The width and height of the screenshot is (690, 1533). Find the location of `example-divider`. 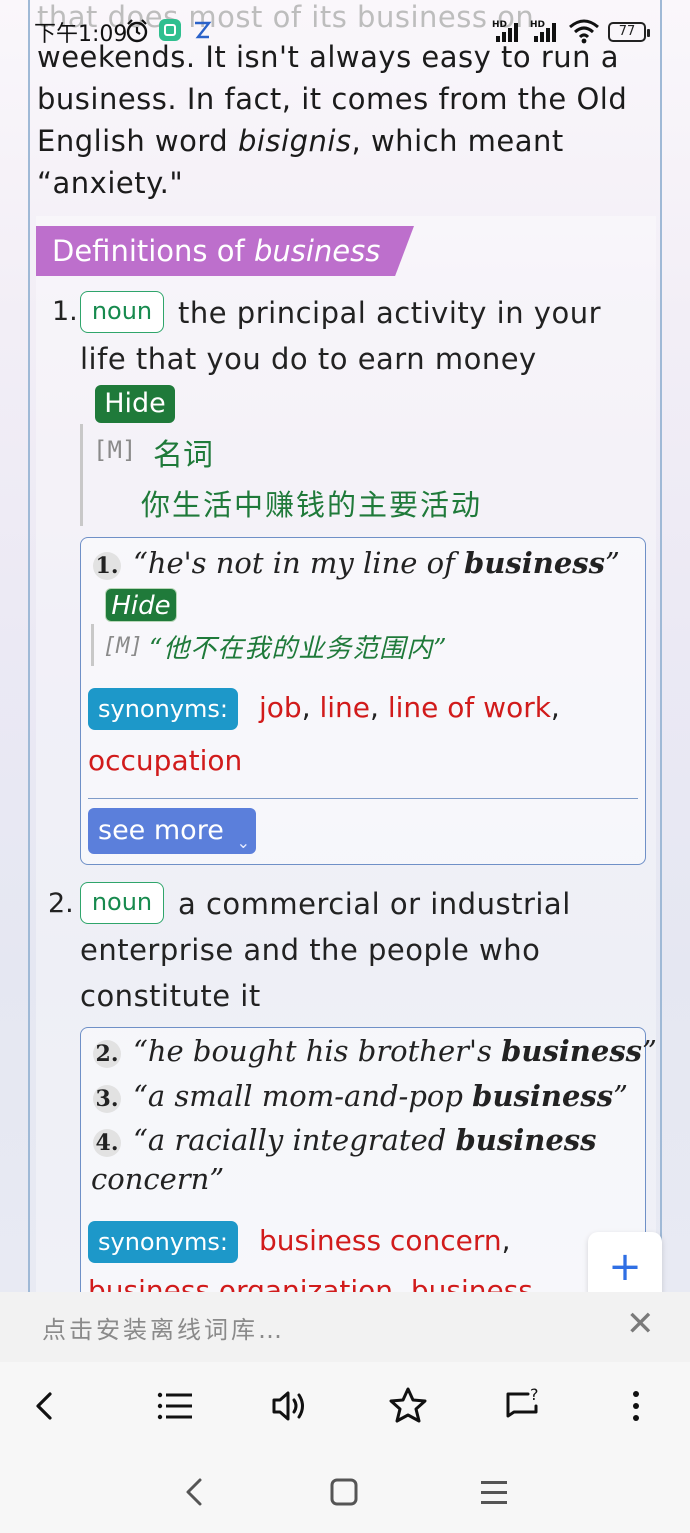

example-divider is located at coordinates (363, 798).